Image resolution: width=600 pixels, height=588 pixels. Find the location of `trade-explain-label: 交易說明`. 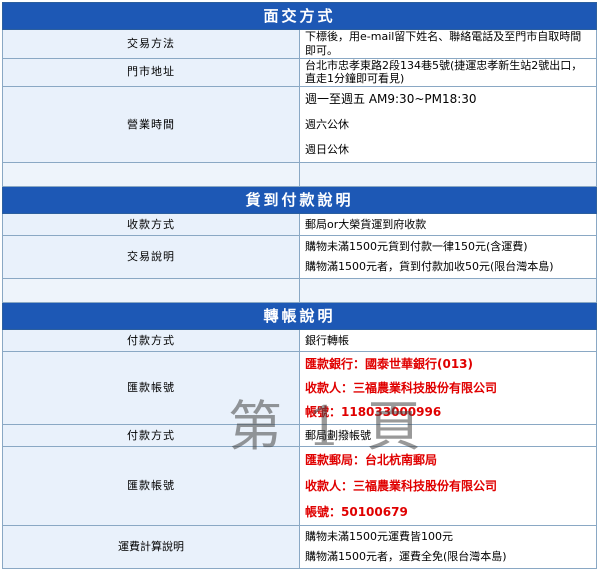

trade-explain-label: 交易說明 is located at coordinates (151, 257).